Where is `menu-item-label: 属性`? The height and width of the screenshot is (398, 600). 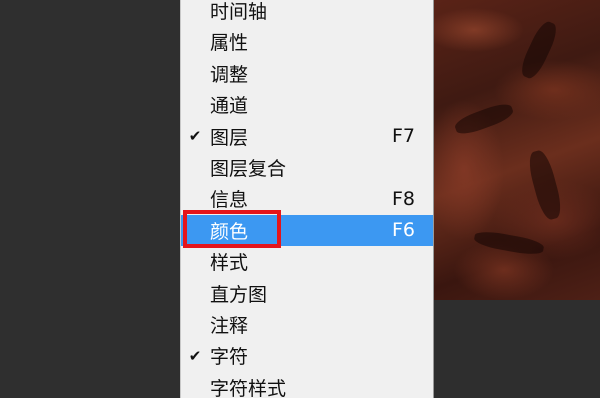
menu-item-label: 属性 is located at coordinates (229, 43).